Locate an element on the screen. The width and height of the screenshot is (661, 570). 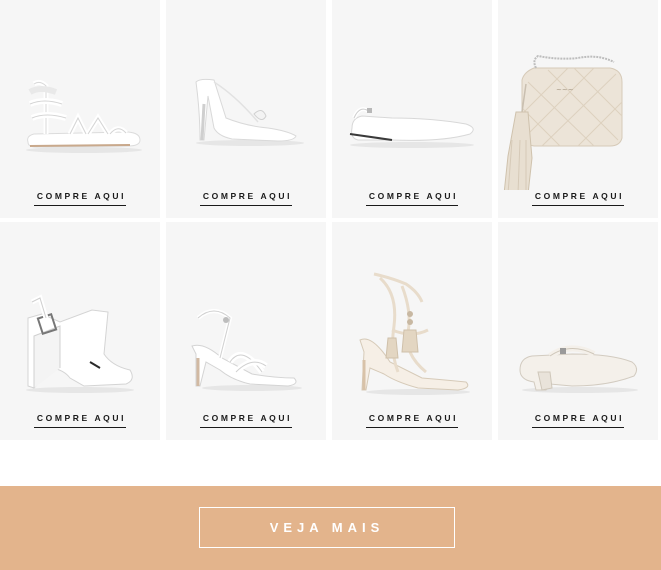
flat-sandal-image is located at coordinates (80, 95).